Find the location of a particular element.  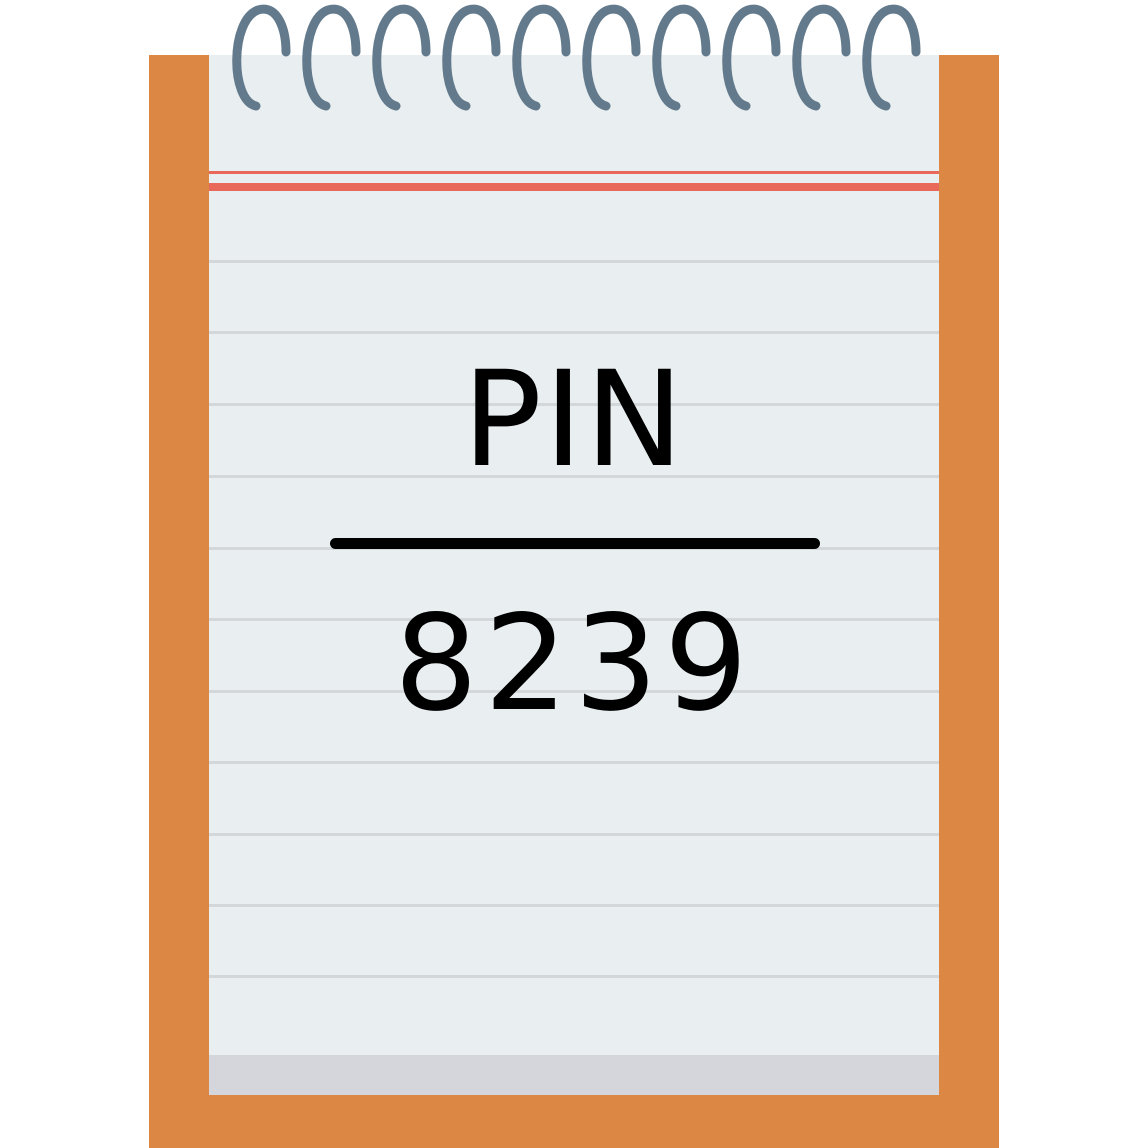

margin-rule-thin is located at coordinates (574, 172).